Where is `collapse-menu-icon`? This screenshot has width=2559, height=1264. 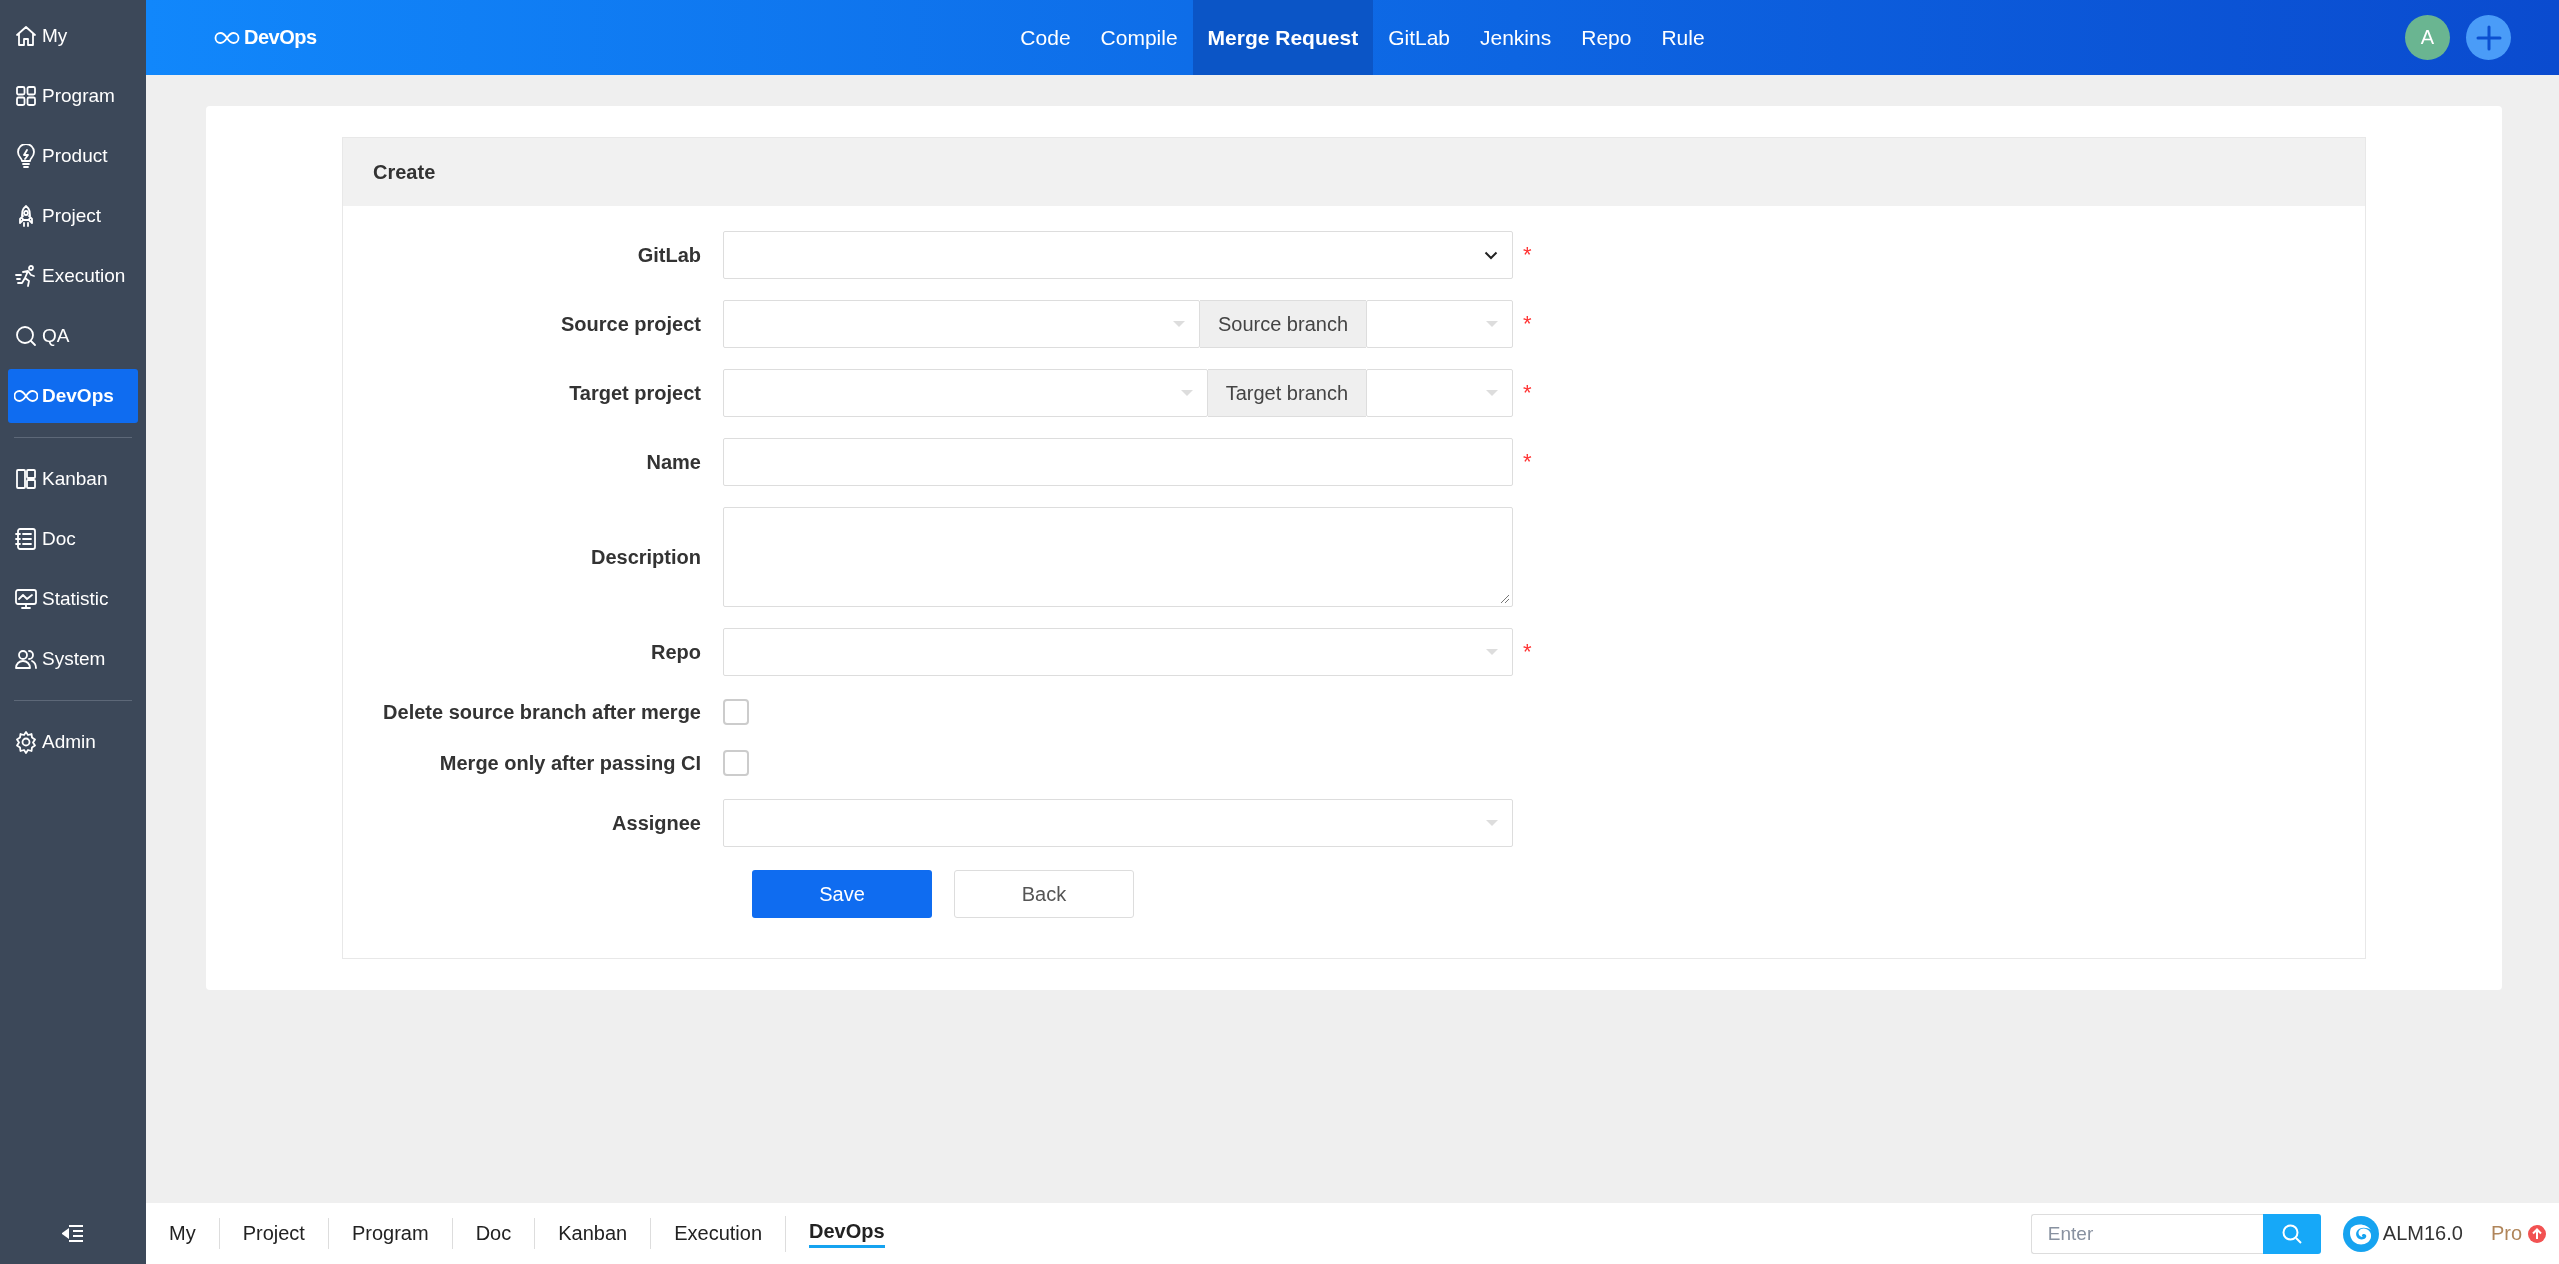 collapse-menu-icon is located at coordinates (73, 1233).